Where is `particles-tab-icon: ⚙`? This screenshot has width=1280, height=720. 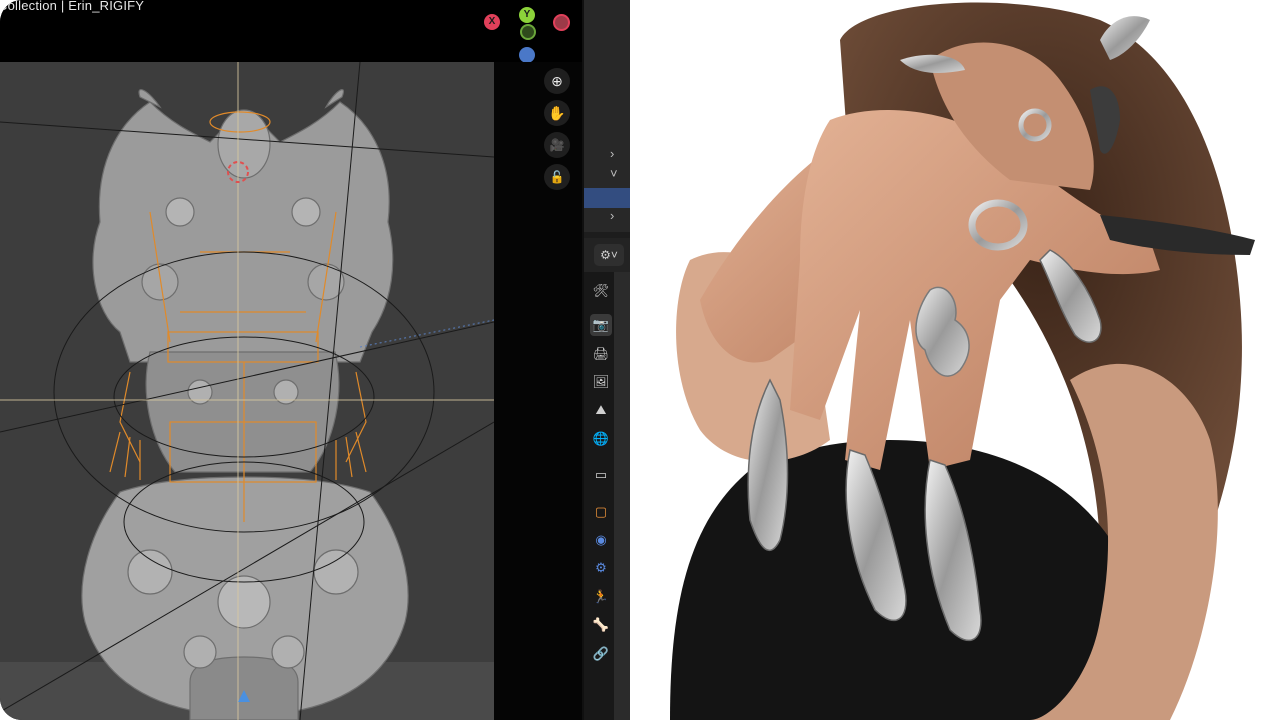
particles-tab-icon: ⚙ is located at coordinates (601, 568).